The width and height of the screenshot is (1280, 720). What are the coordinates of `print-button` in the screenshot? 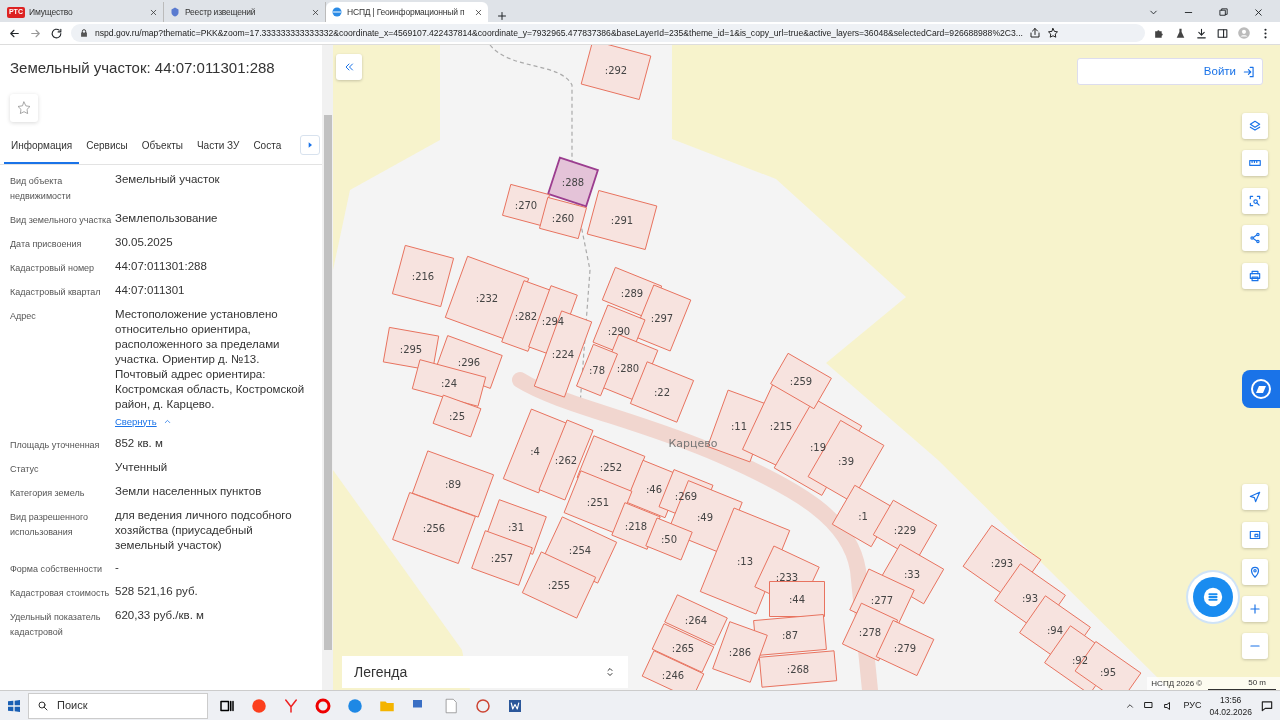 It's located at (1255, 276).